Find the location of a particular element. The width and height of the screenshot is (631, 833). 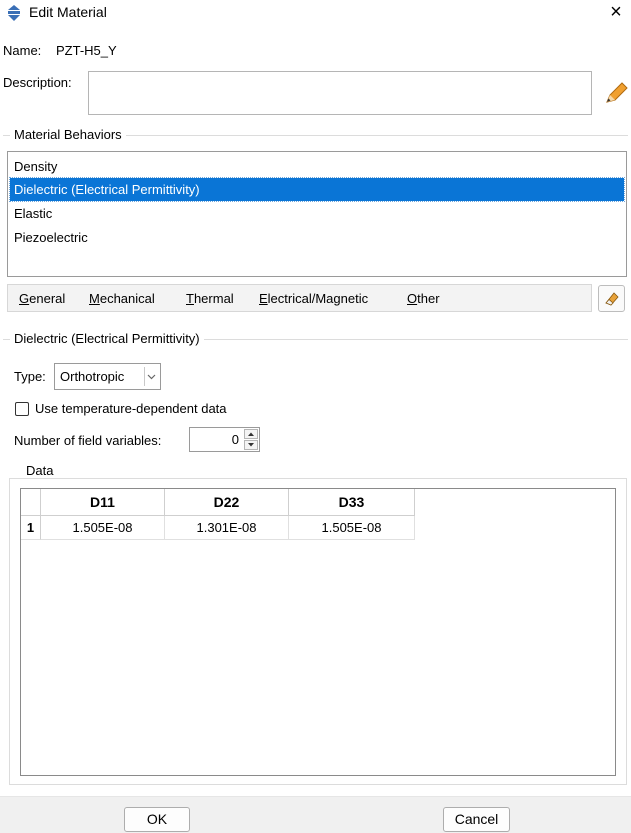

menu-other: Other is located at coordinates (423, 298).